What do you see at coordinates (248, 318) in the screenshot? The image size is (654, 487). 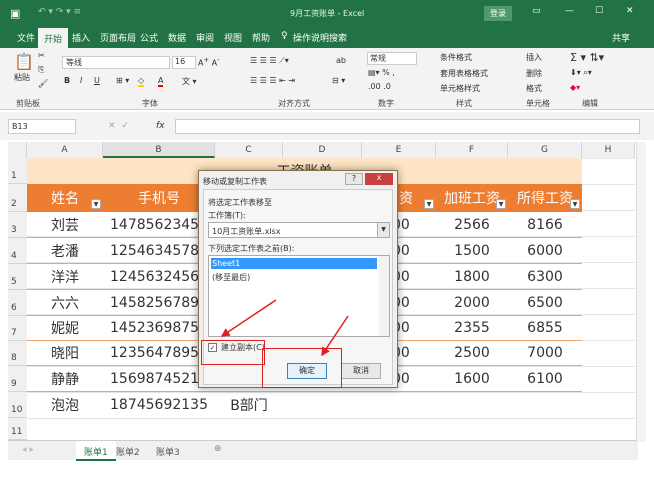 I see `arrow-to-checkbox` at bounding box center [248, 318].